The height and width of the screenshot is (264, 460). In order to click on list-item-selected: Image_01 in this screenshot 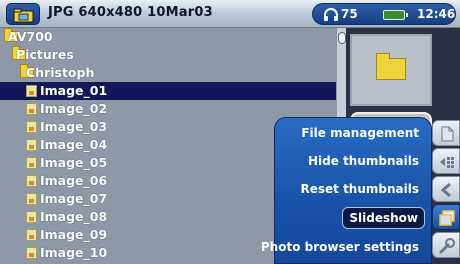, I will do `click(168, 91)`.